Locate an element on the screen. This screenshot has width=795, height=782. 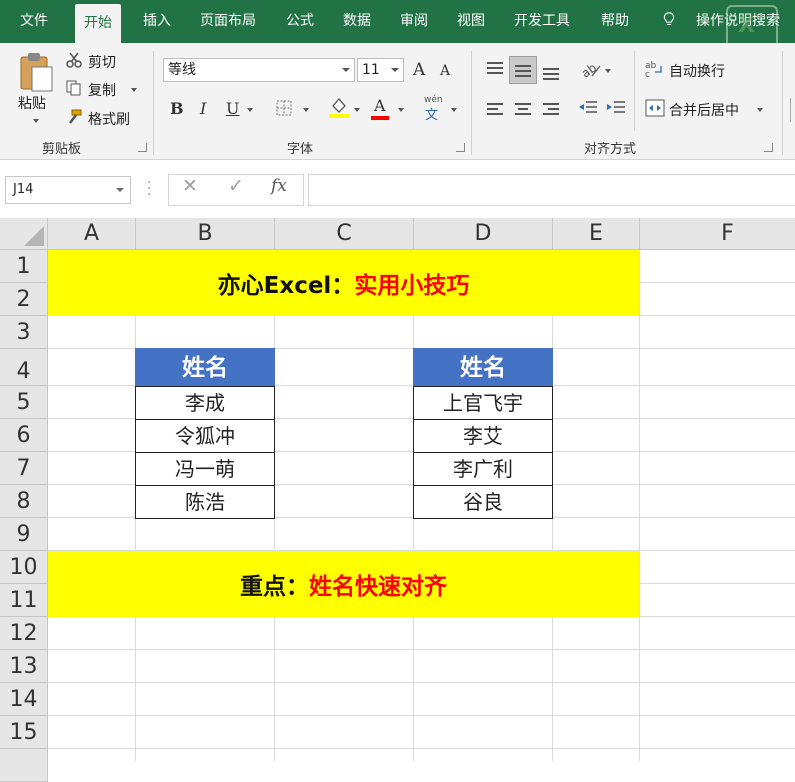
align-middle-icon is located at coordinates (523, 70).